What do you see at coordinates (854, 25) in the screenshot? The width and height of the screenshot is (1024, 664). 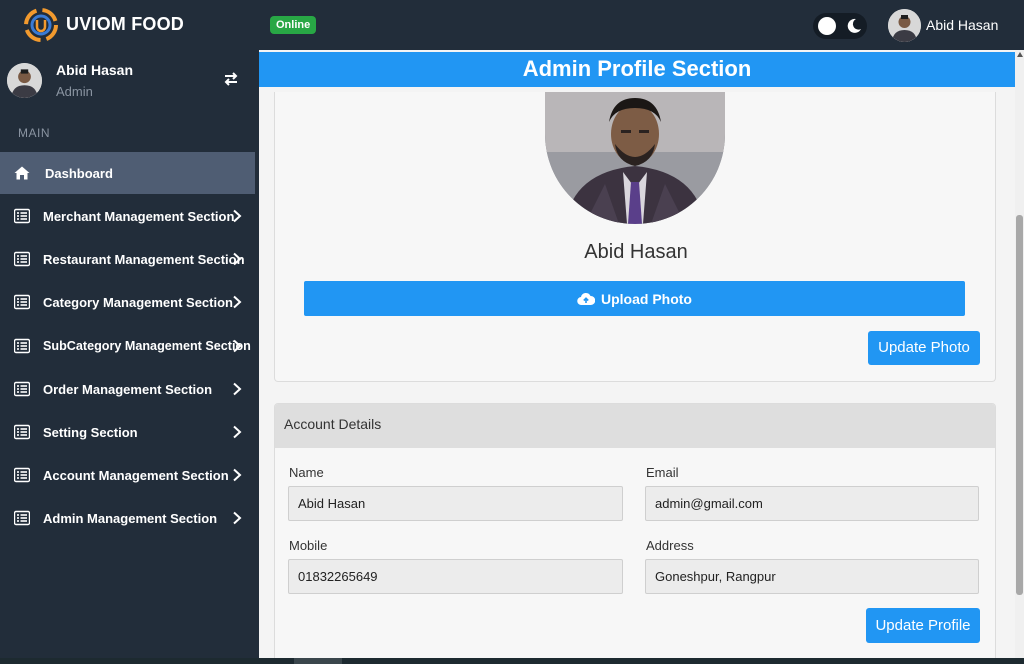 I see `moon-icon` at bounding box center [854, 25].